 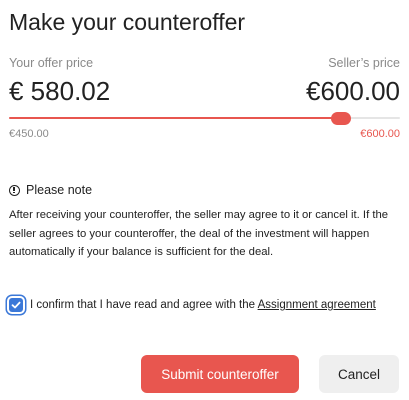 I want to click on confirm-checkbox, so click(x=16, y=305).